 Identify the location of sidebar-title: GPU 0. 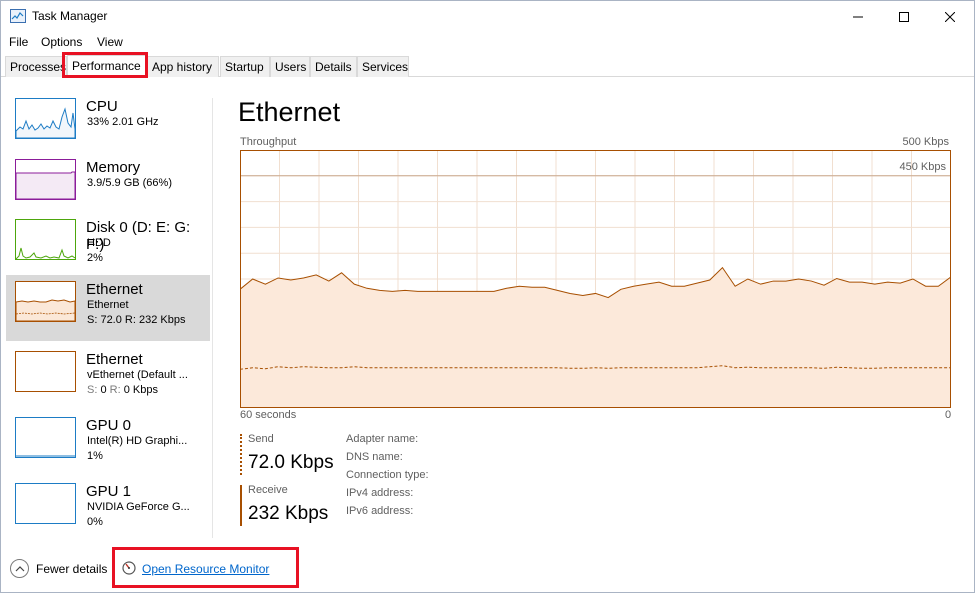
(109, 425).